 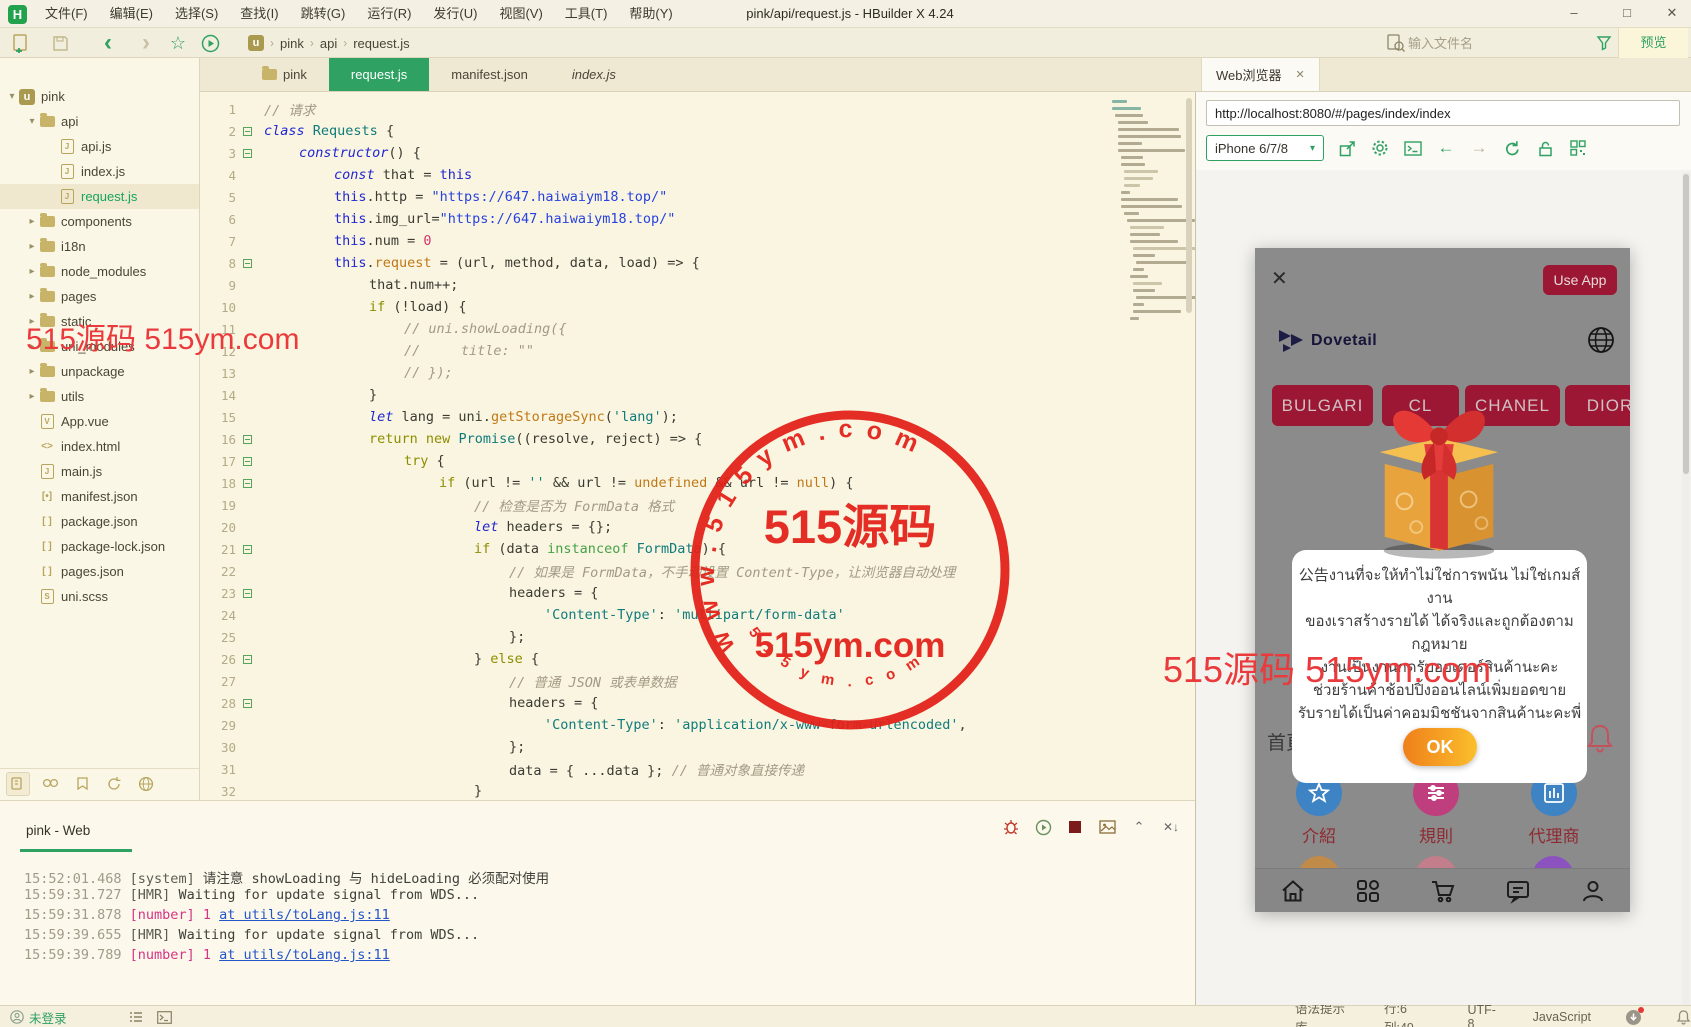 What do you see at coordinates (1279, 278) in the screenshot?
I see `page-close-icon: ✕` at bounding box center [1279, 278].